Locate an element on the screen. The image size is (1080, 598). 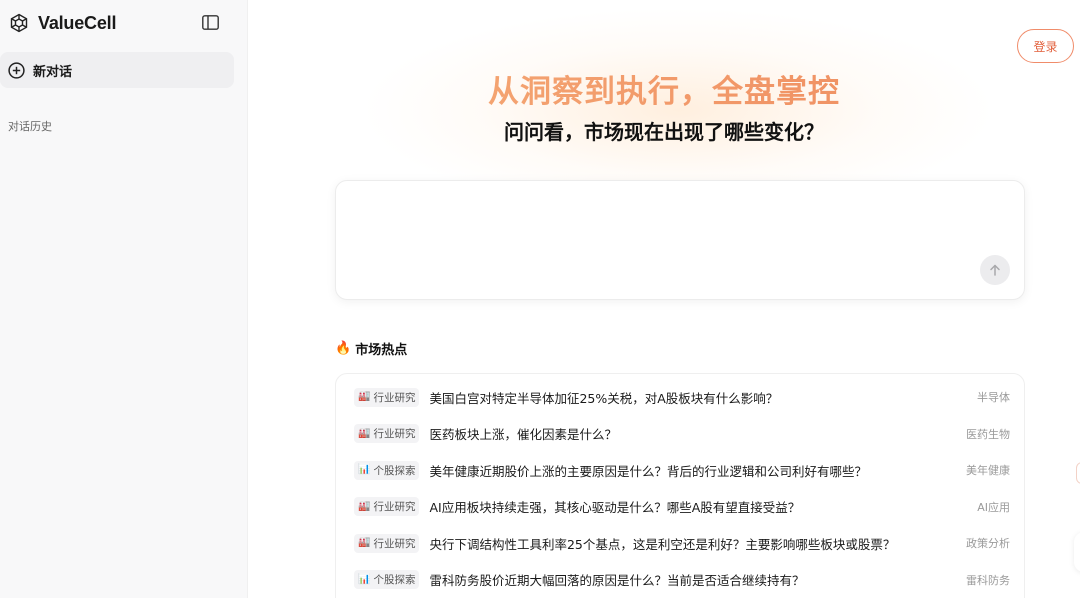
sidebar-panel-icon is located at coordinates (210, 22).